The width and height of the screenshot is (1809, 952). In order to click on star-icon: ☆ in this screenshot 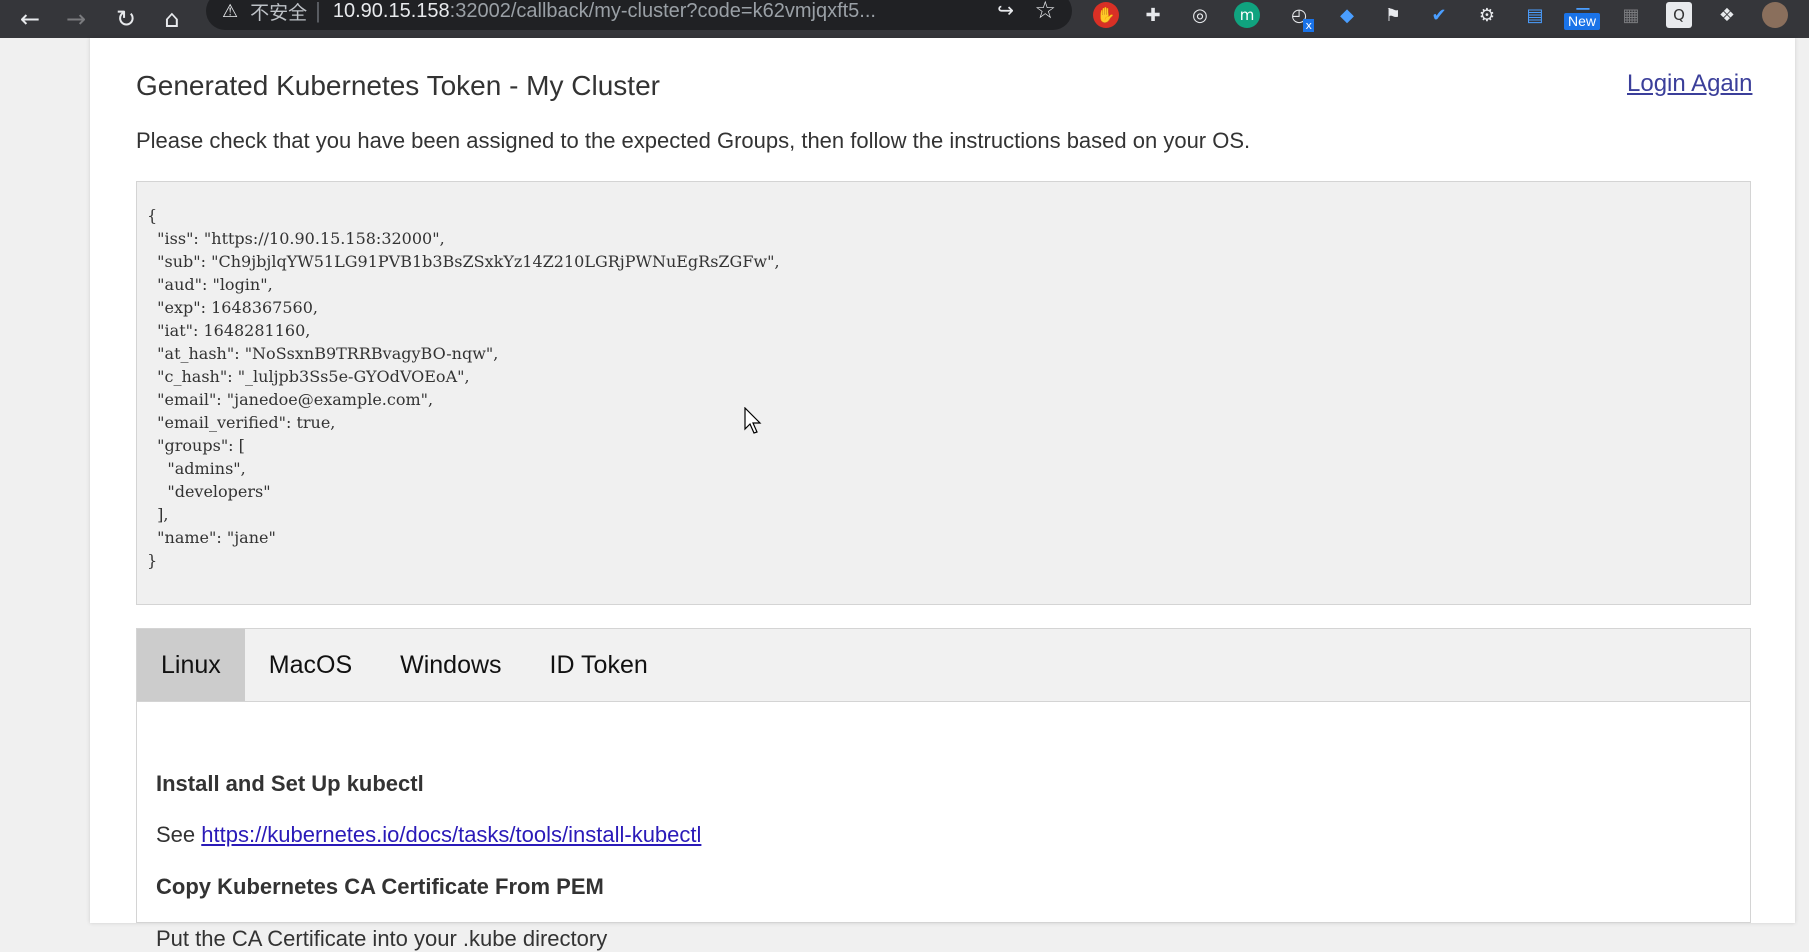, I will do `click(1045, 12)`.